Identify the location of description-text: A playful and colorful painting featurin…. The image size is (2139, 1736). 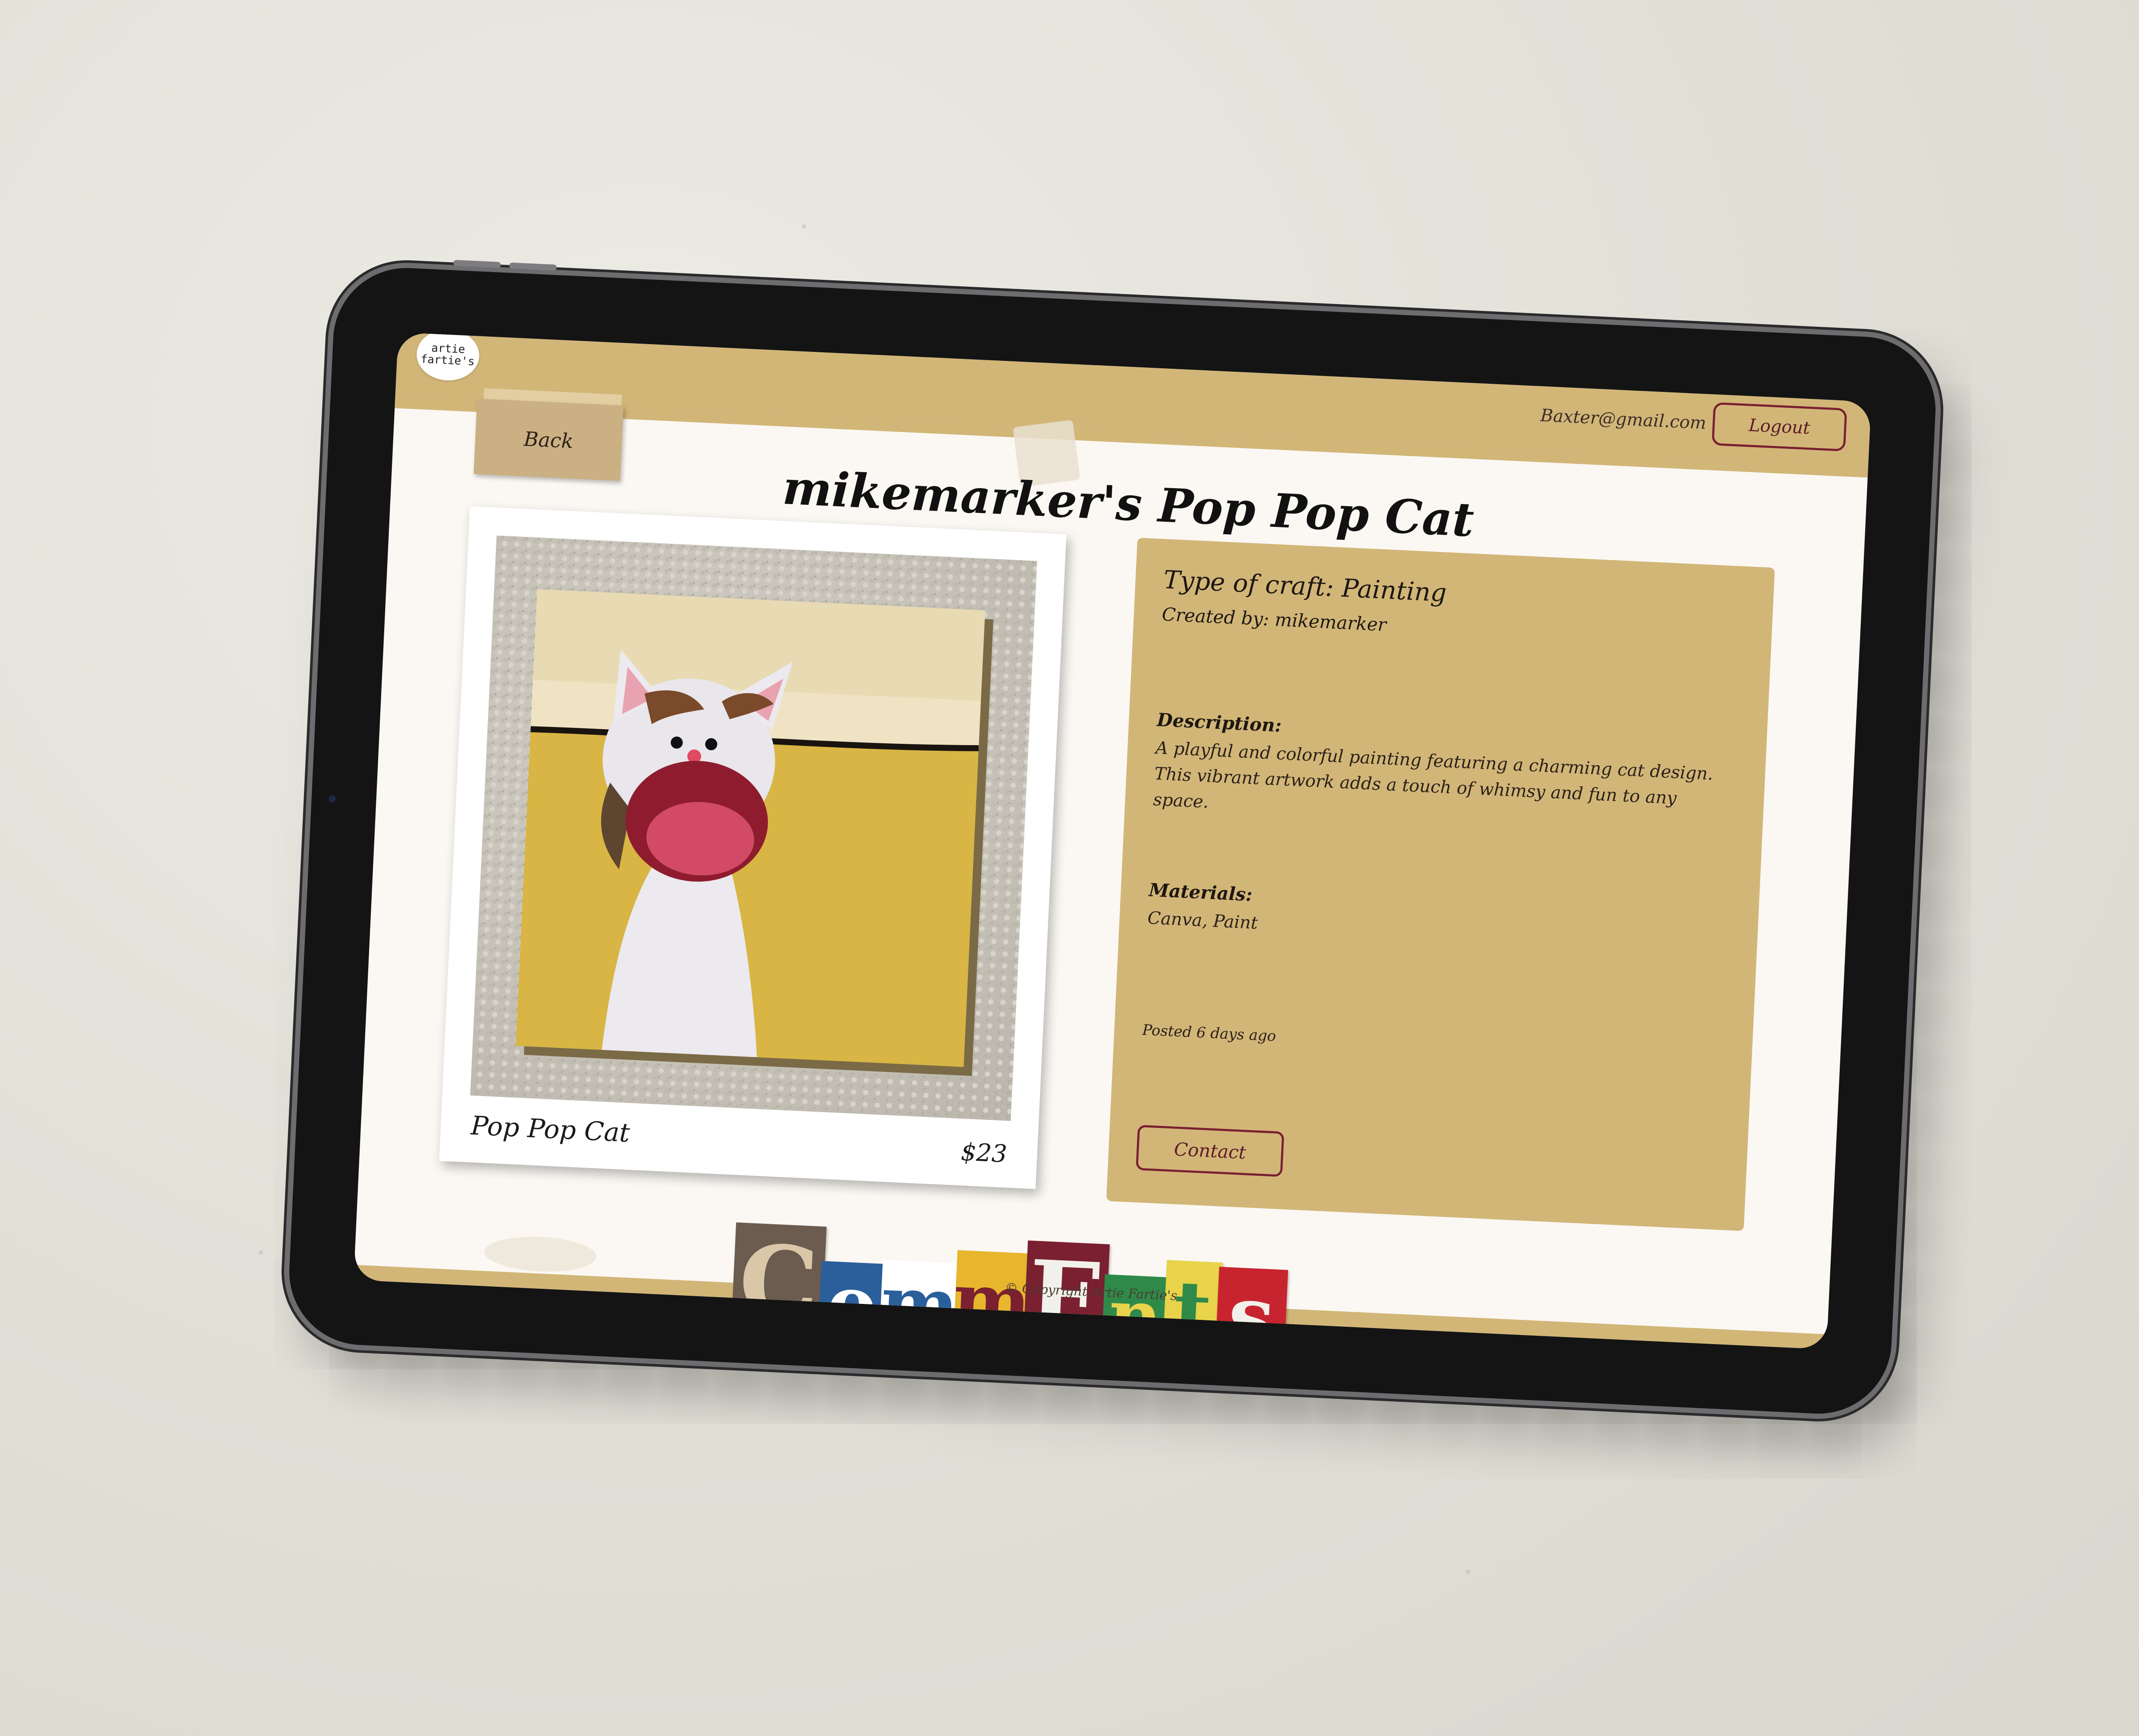
(1433, 775).